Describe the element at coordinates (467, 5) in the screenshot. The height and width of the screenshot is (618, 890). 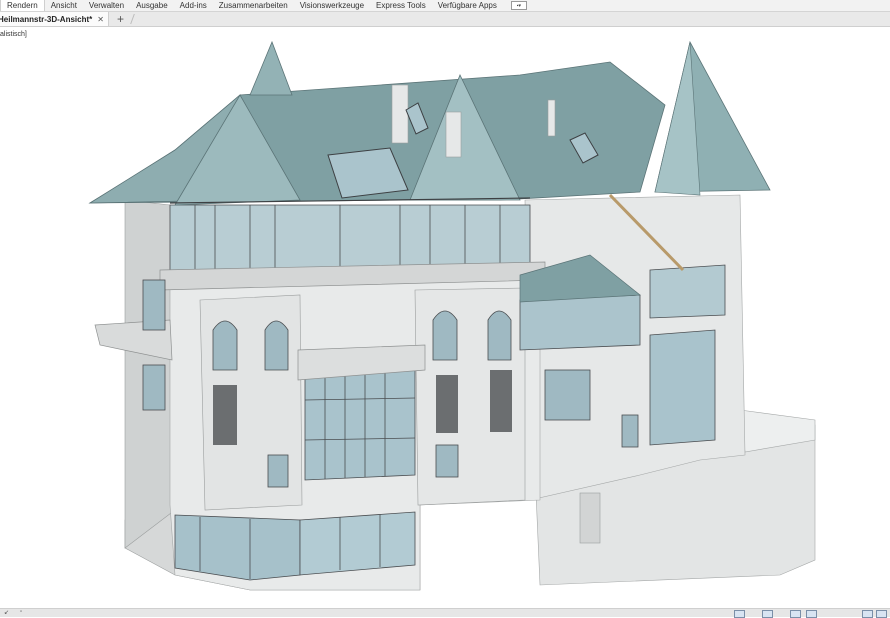
I see `tab-verfuegbare-apps: Verfügbare Apps` at that location.